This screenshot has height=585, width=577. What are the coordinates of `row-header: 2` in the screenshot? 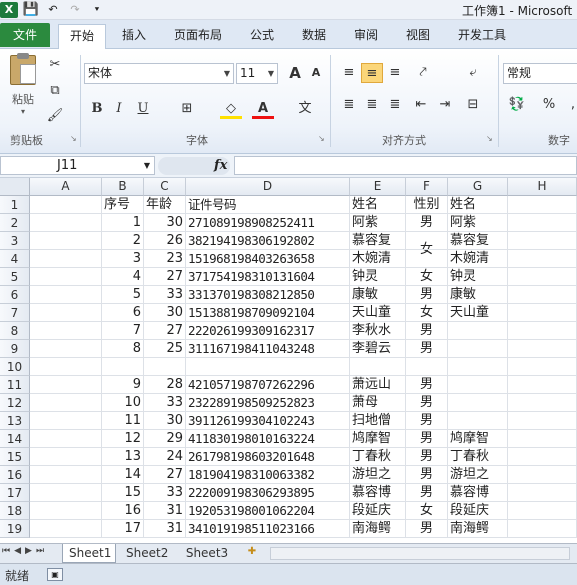 It's located at (15, 223).